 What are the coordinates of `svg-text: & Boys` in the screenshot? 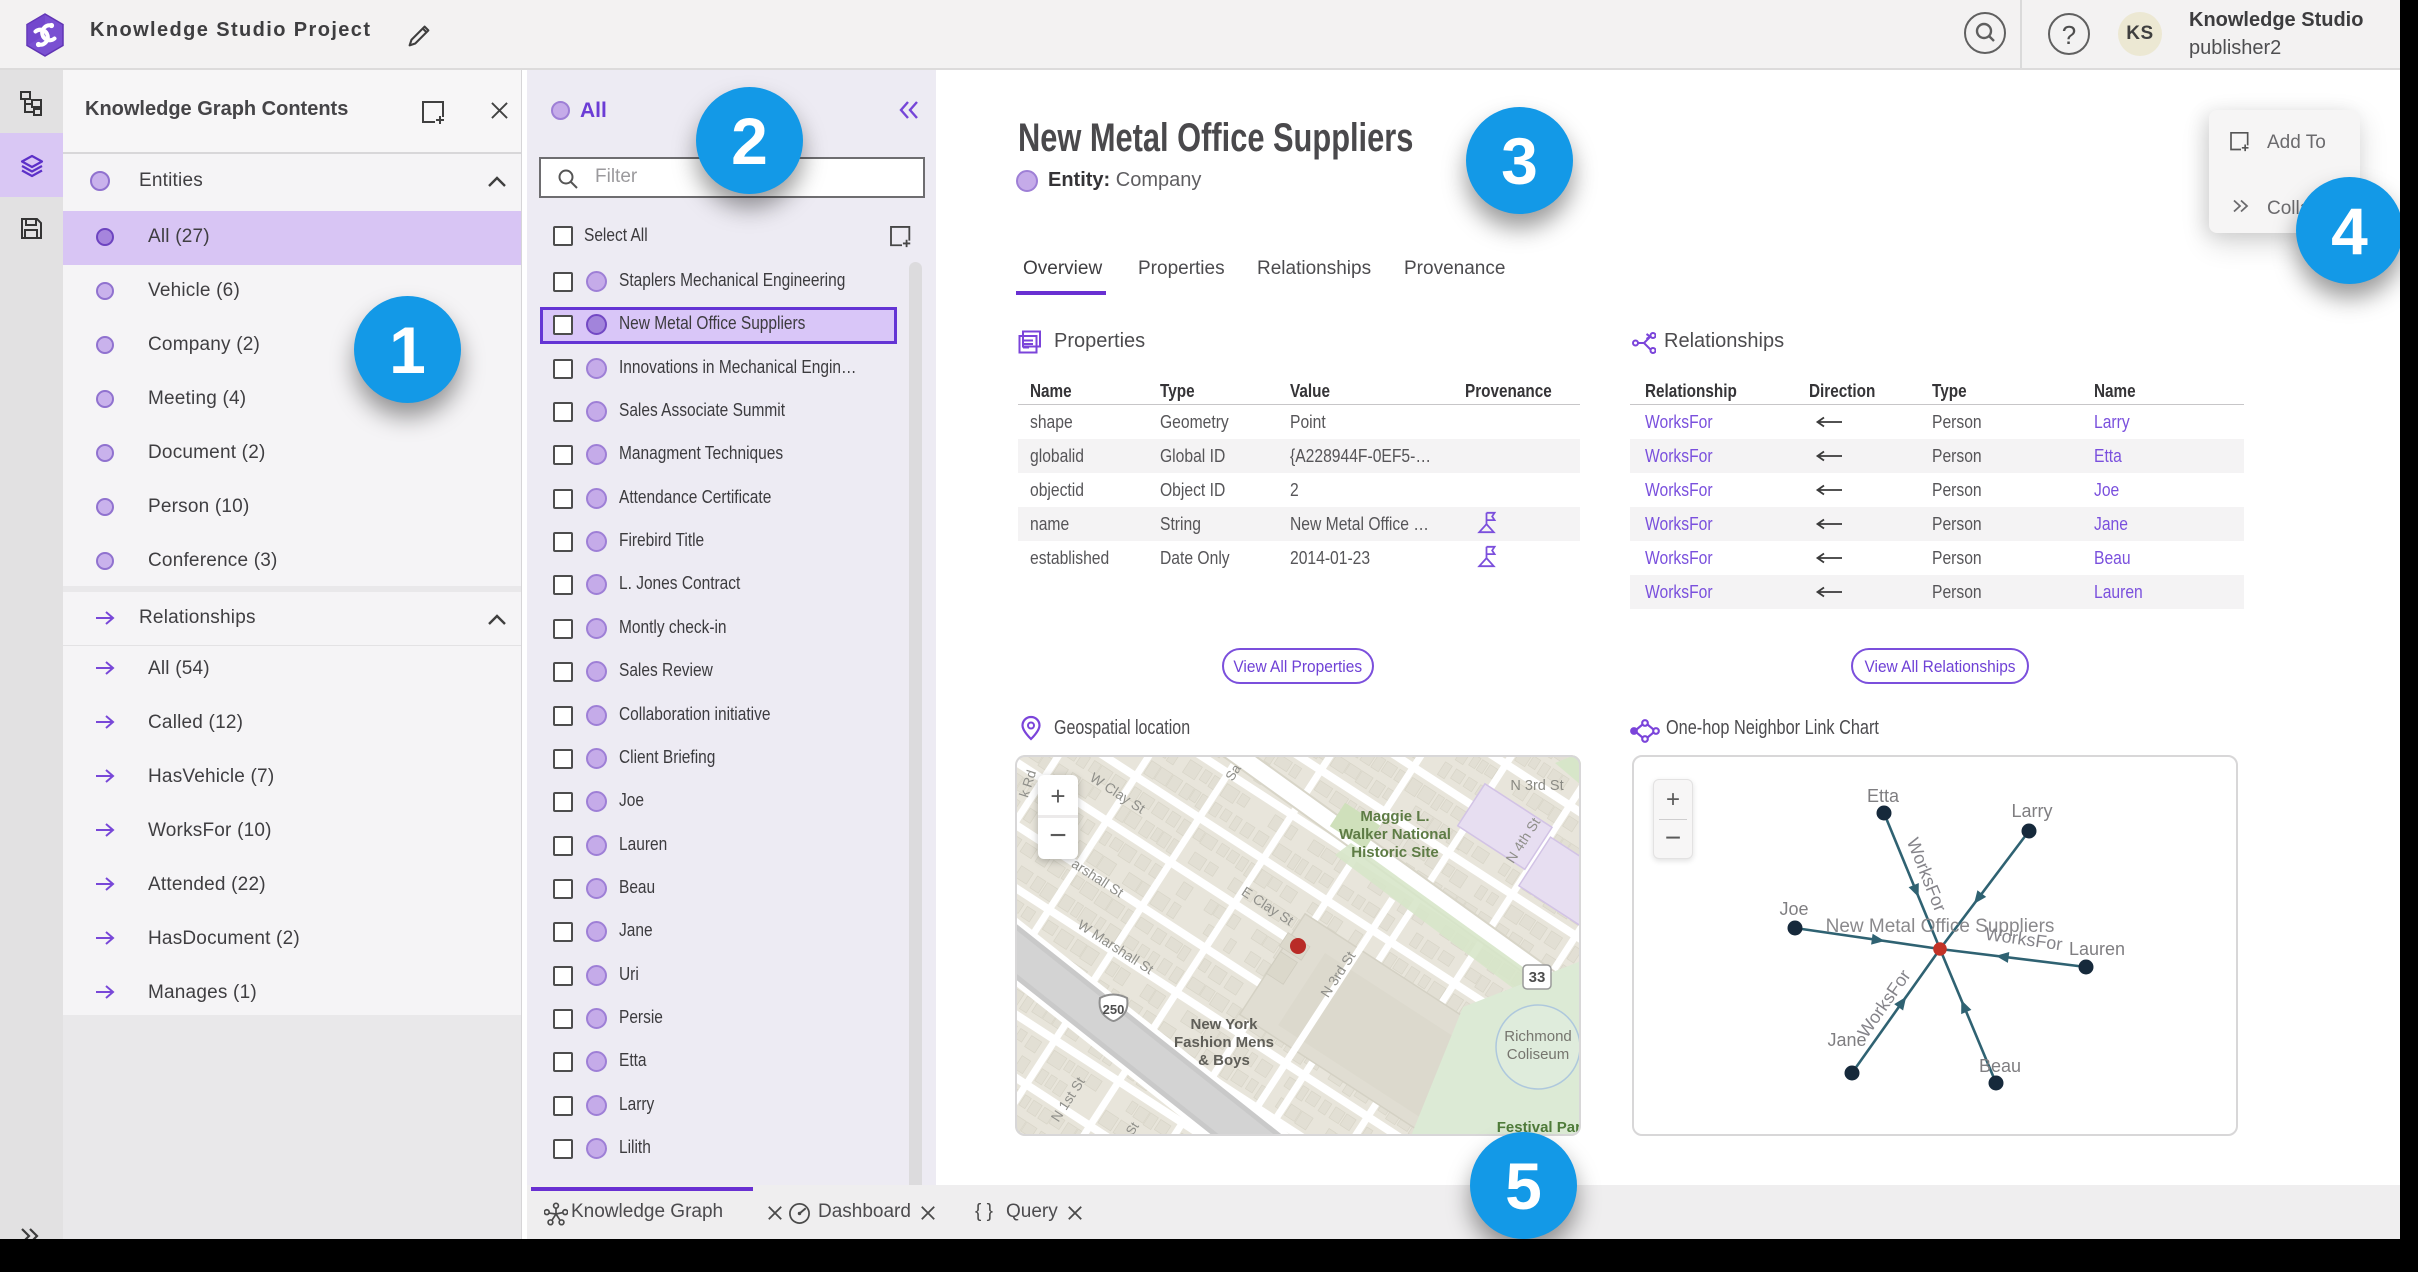 It's located at (1224, 1060).